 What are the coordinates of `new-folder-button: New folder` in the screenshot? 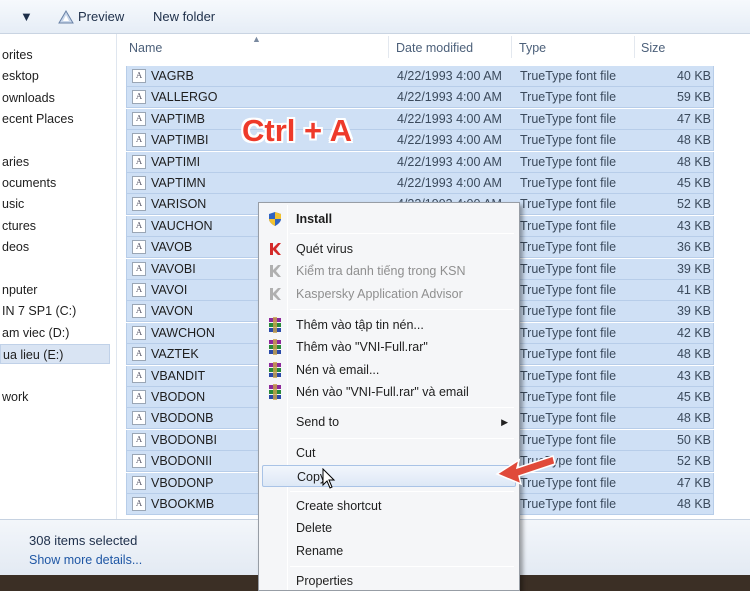 It's located at (184, 16).